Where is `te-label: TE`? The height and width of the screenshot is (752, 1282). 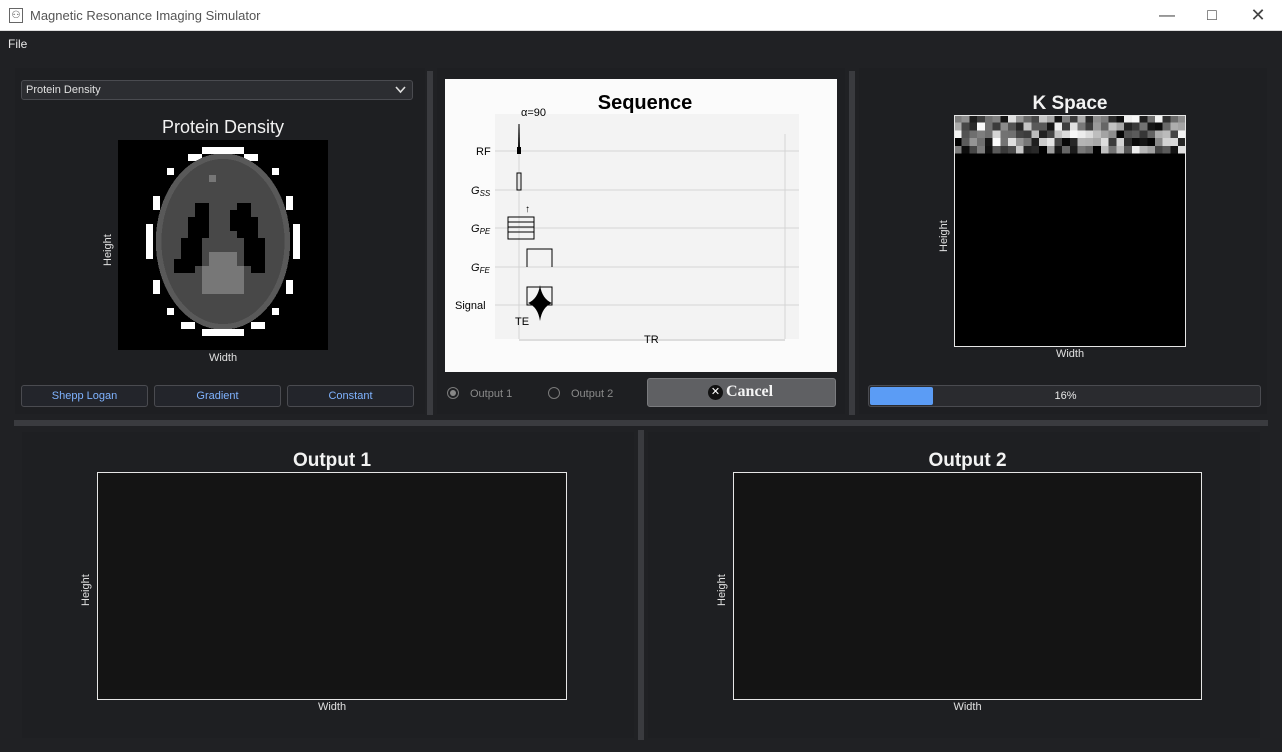
te-label: TE is located at coordinates (522, 322).